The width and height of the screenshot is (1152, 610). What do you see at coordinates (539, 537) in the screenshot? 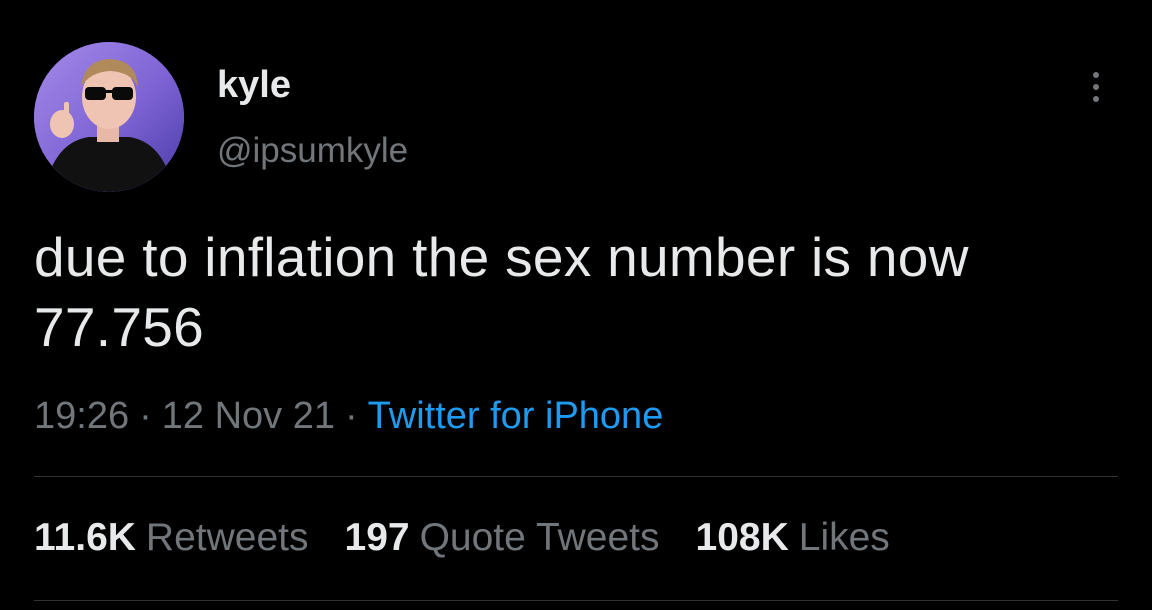
I see `quote-tweets-label: Quote Tweets` at bounding box center [539, 537].